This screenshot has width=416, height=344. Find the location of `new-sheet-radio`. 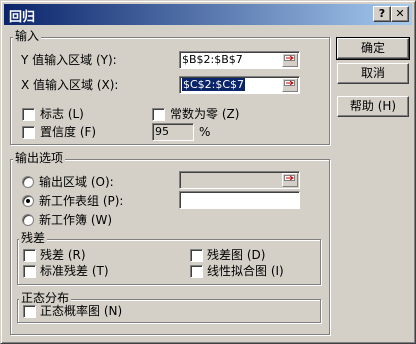

new-sheet-radio is located at coordinates (28, 201).